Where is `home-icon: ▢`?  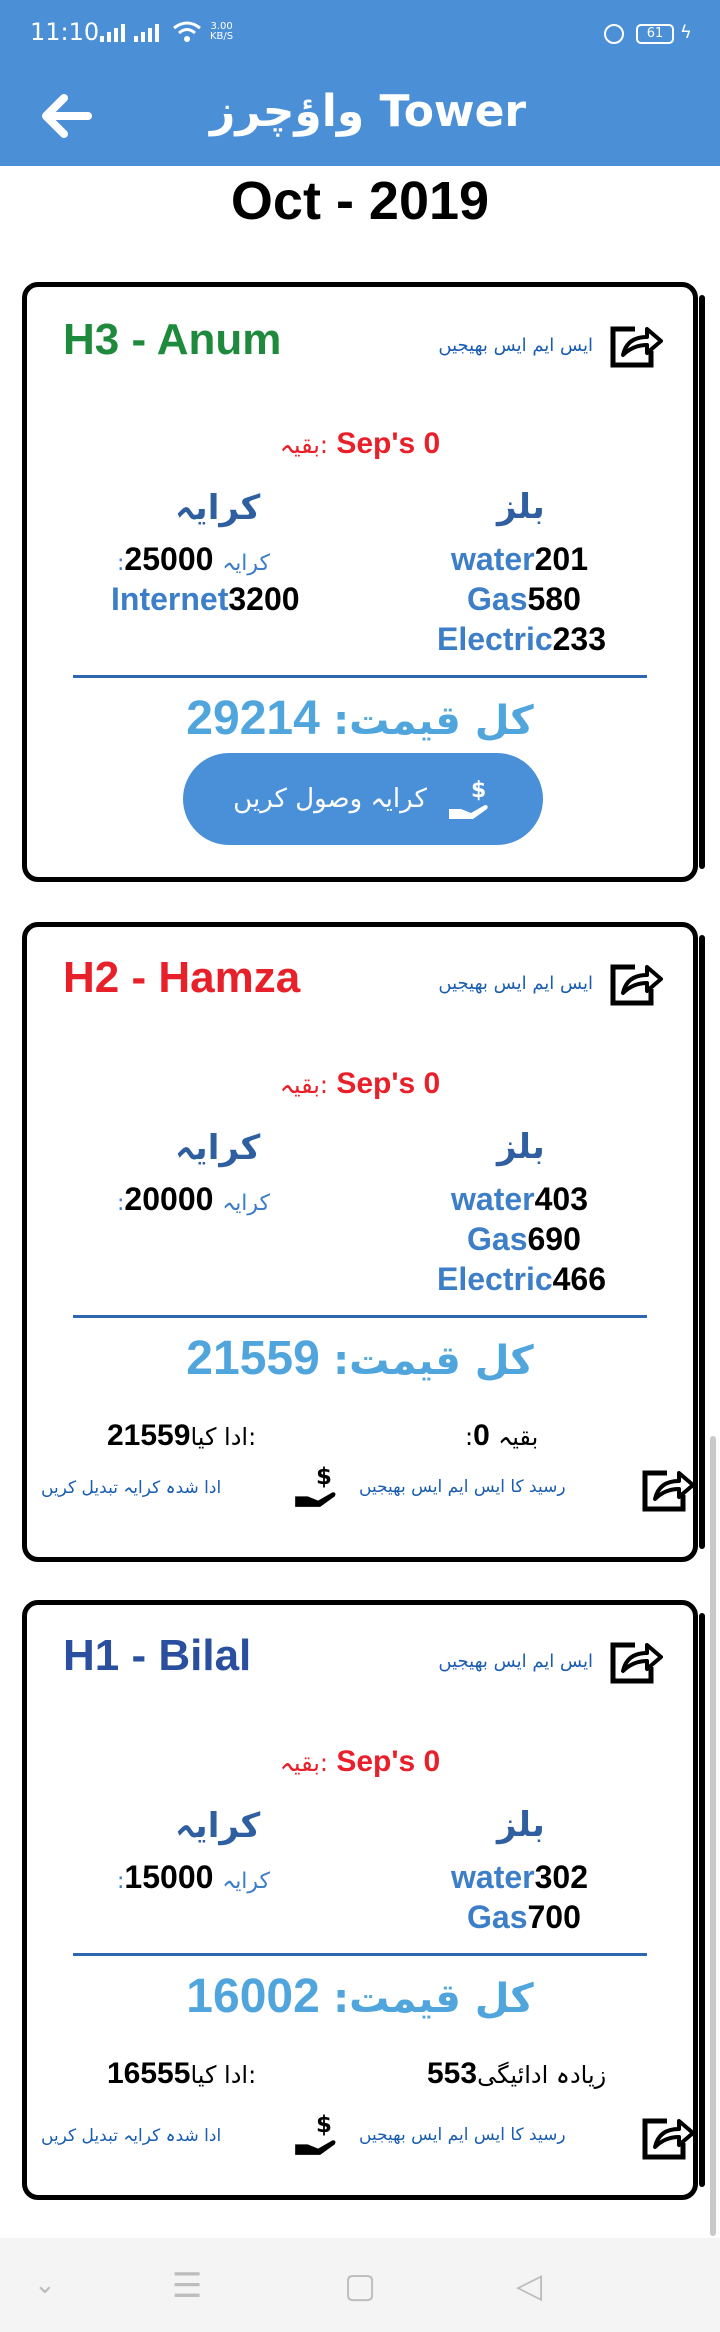 home-icon: ▢ is located at coordinates (360, 2286).